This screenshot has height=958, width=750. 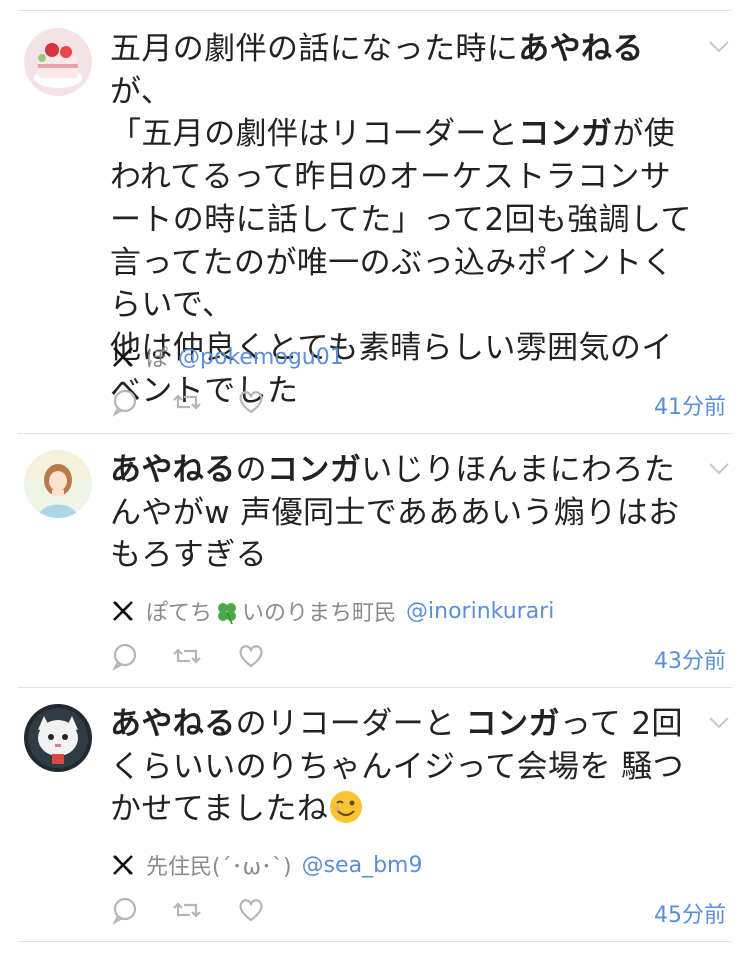 I want to click on post-time: 43分前, so click(x=690, y=659).